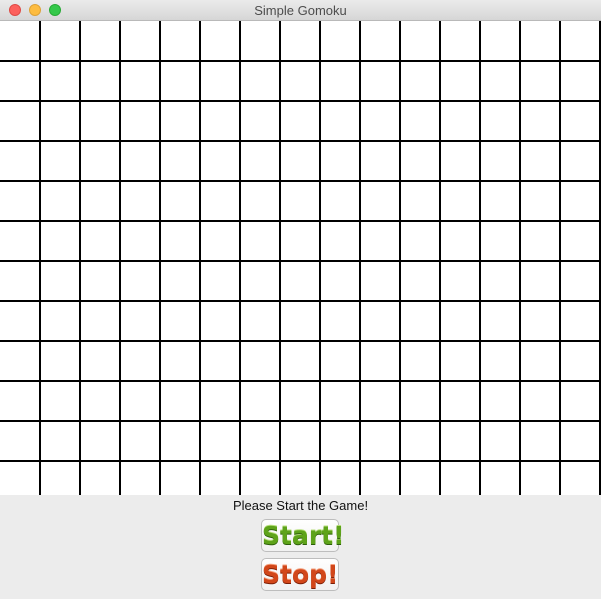 This screenshot has width=601, height=599. I want to click on start-button: Start!, so click(303, 535).